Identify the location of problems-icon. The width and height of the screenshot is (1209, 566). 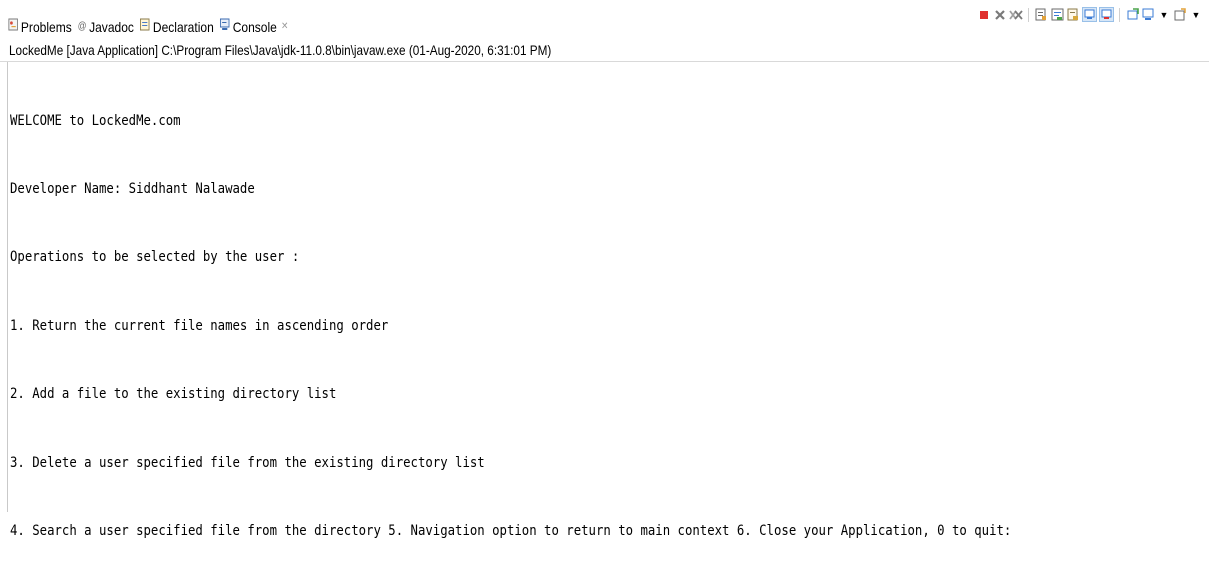
(13, 26).